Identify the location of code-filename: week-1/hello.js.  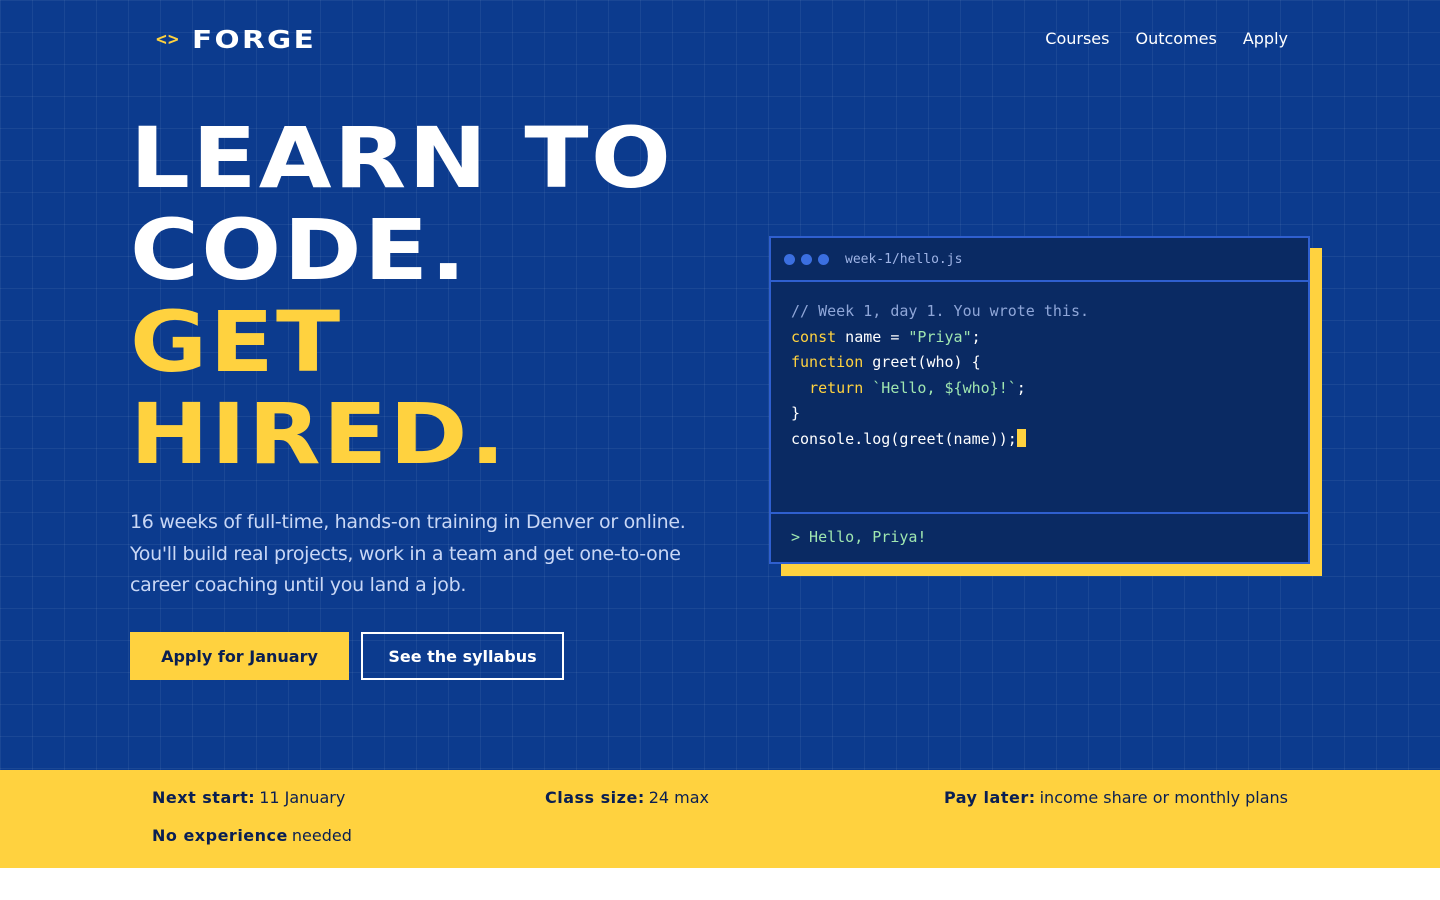
(904, 259).